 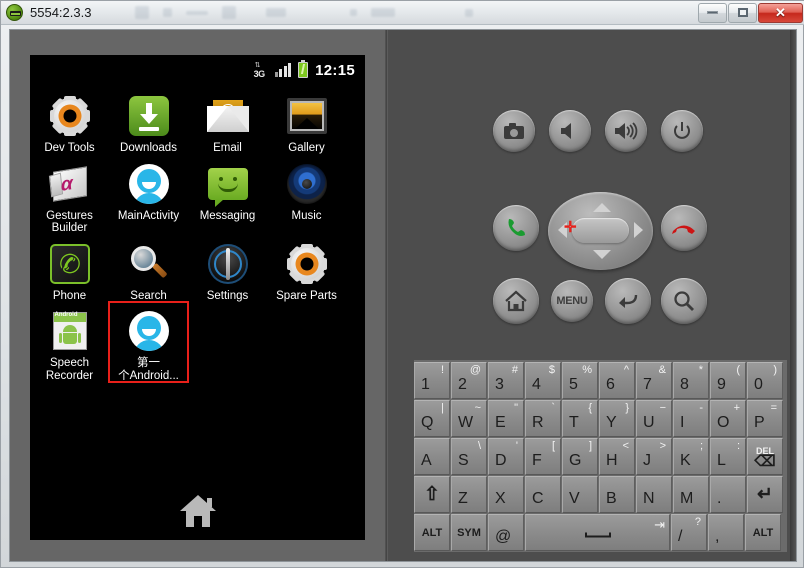 I want to click on speech-bubble-smiley-icon, so click(x=228, y=184).